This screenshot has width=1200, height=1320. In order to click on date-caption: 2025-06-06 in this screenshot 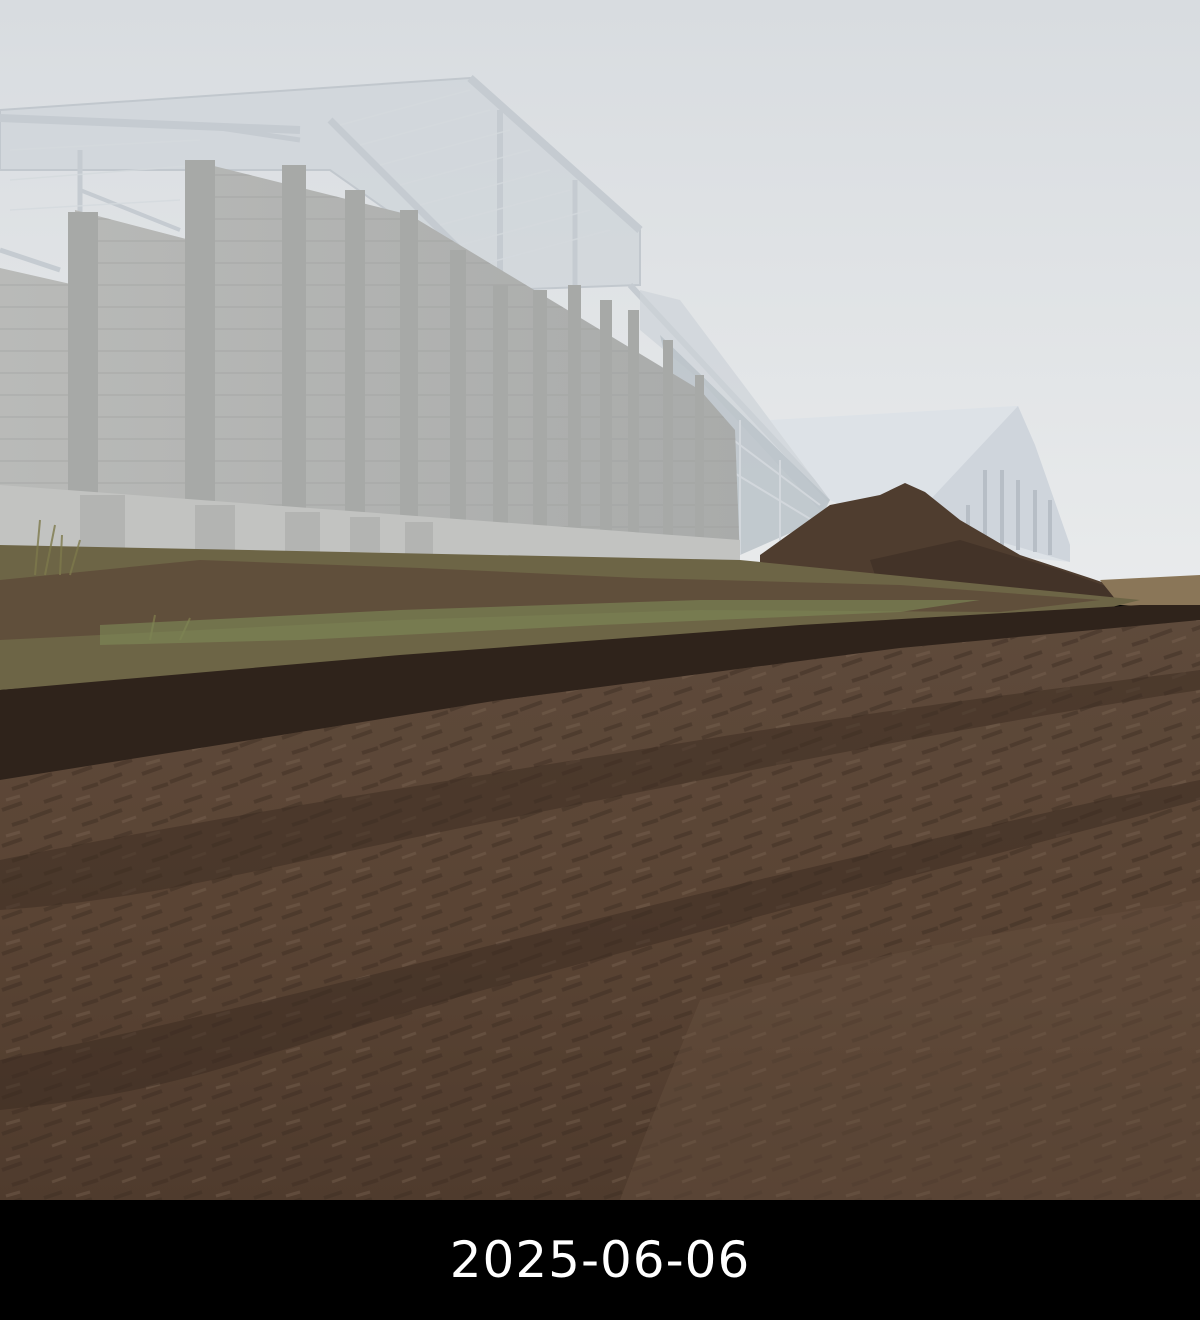, I will do `click(600, 1260)`.